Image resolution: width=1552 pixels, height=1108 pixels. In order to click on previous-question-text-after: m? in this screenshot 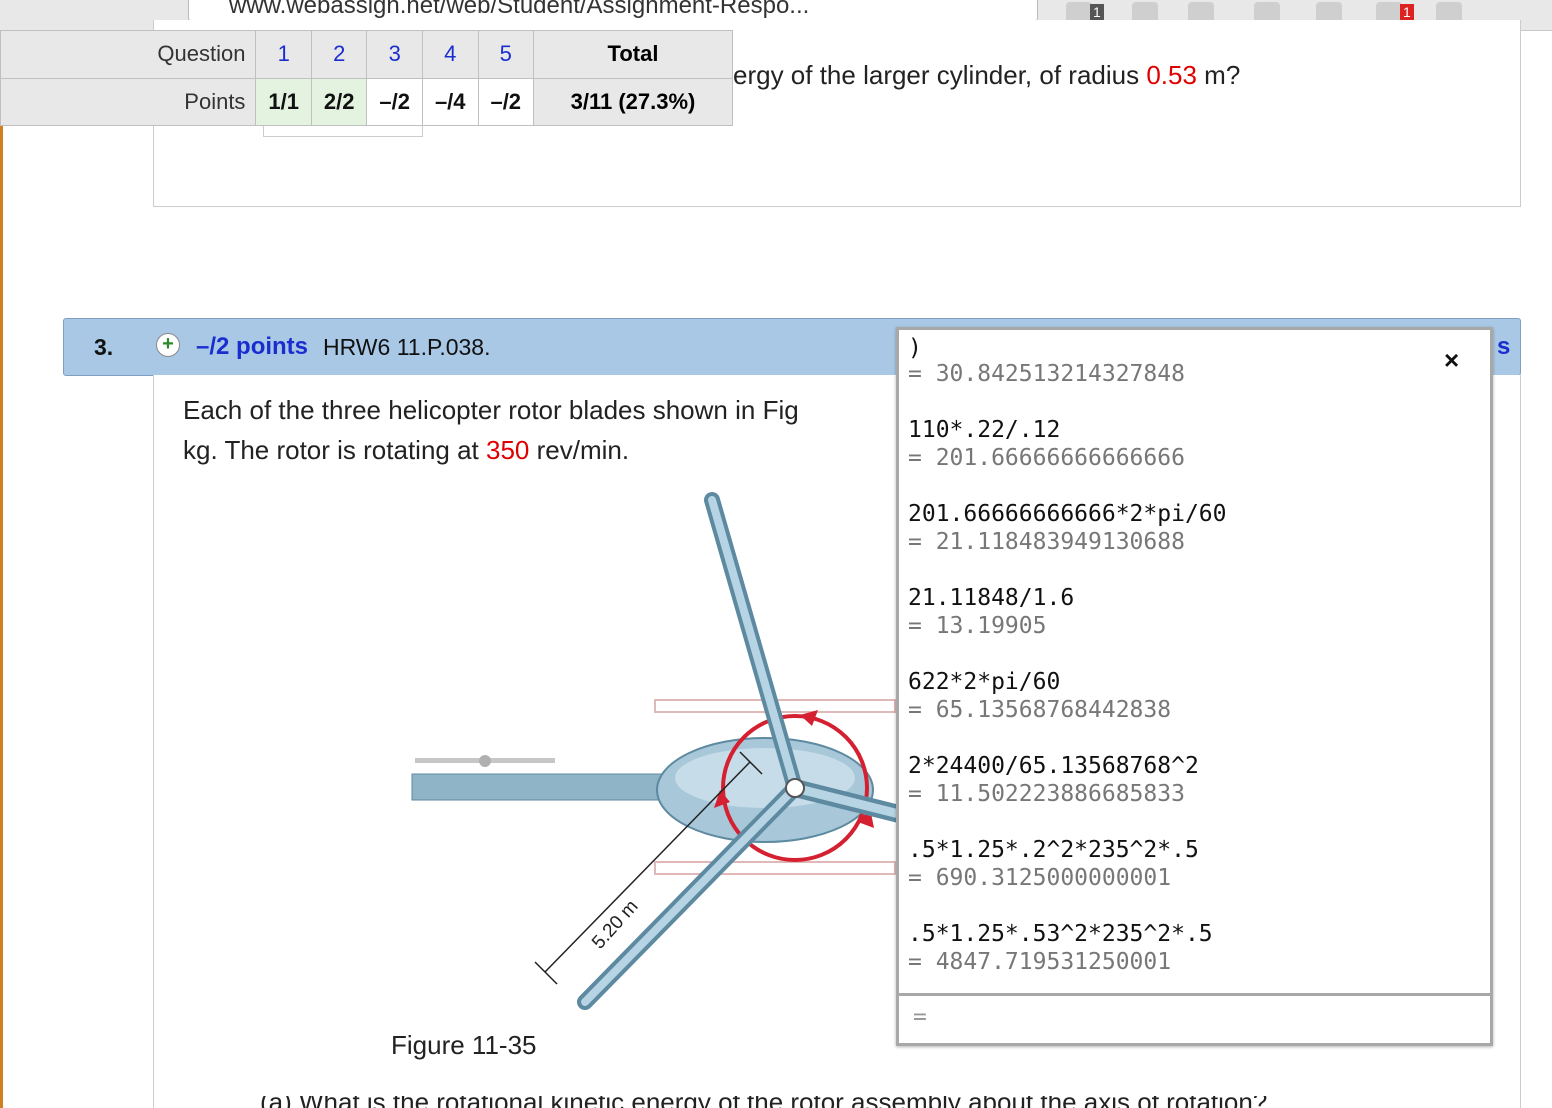, I will do `click(1218, 75)`.